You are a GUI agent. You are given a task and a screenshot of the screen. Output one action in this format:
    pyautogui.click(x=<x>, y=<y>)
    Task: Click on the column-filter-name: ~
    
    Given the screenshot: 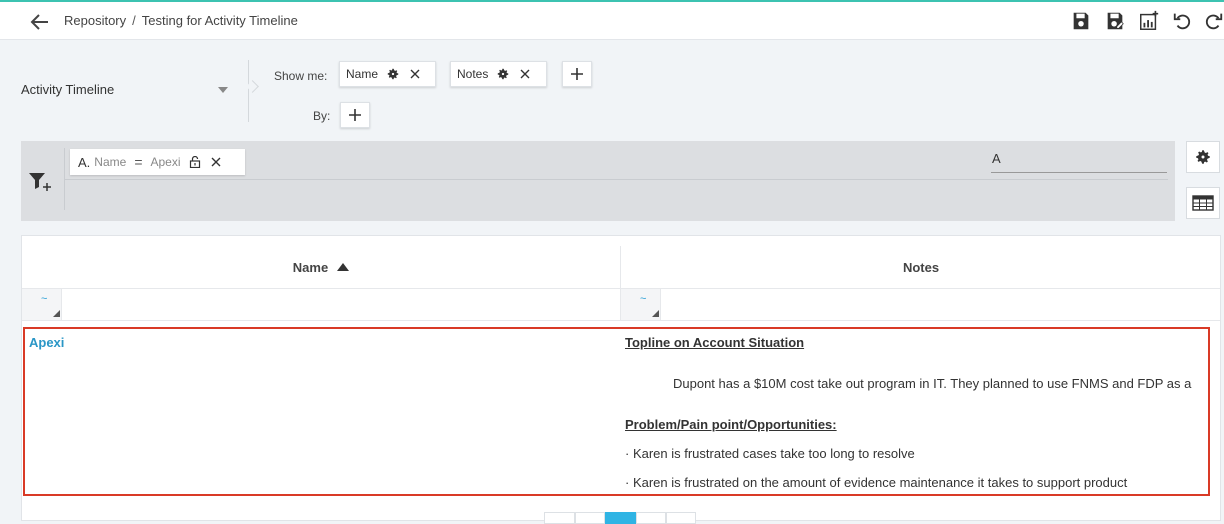 What is the action you would take?
    pyautogui.click(x=321, y=305)
    